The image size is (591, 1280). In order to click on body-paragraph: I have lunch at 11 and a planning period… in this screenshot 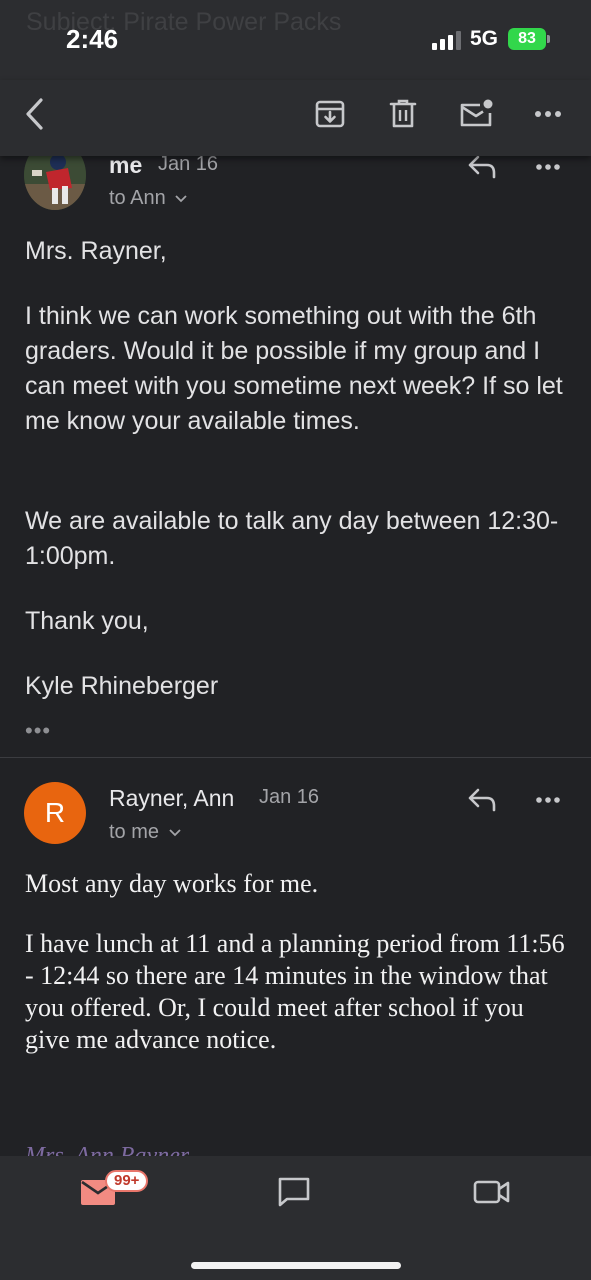, I will do `click(295, 991)`.